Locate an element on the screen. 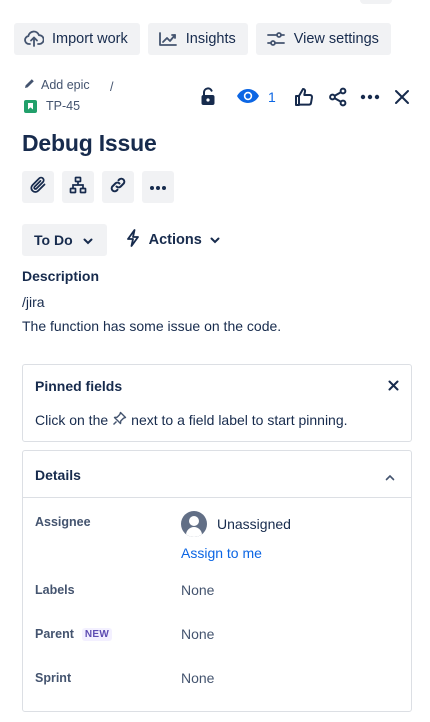 The image size is (430, 722). labels-value: None is located at coordinates (197, 590).